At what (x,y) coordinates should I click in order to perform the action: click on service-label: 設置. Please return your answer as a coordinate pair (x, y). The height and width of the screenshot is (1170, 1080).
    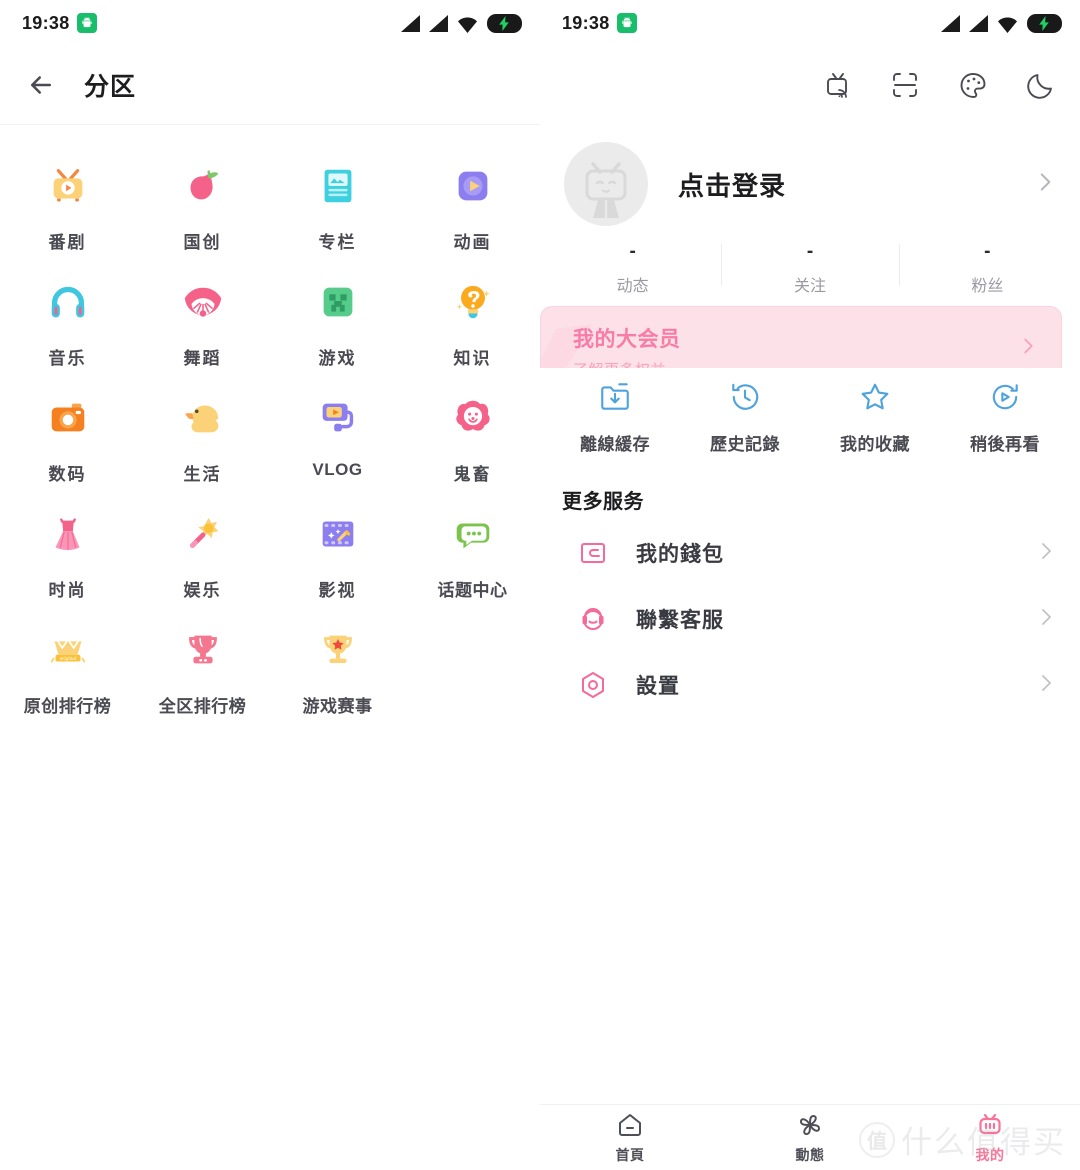
    Looking at the image, I should click on (658, 686).